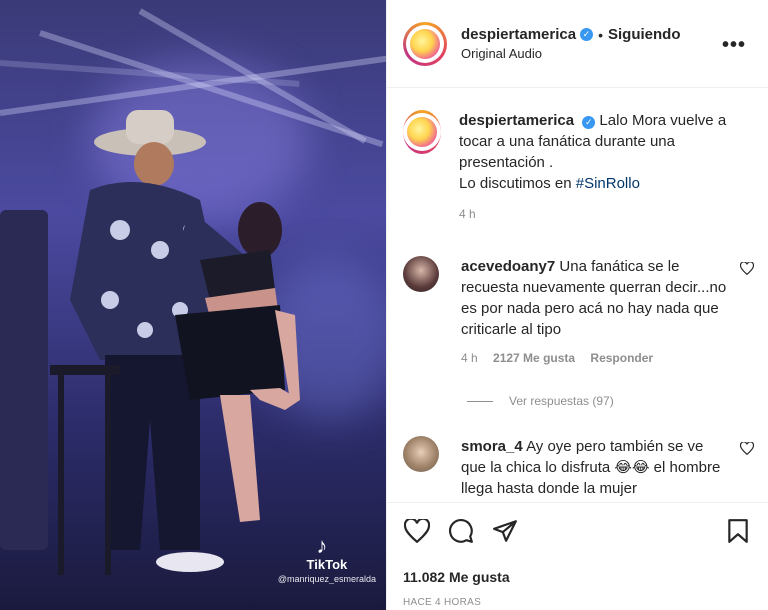  Describe the element at coordinates (461, 531) in the screenshot. I see `comment-bubble-icon` at that location.